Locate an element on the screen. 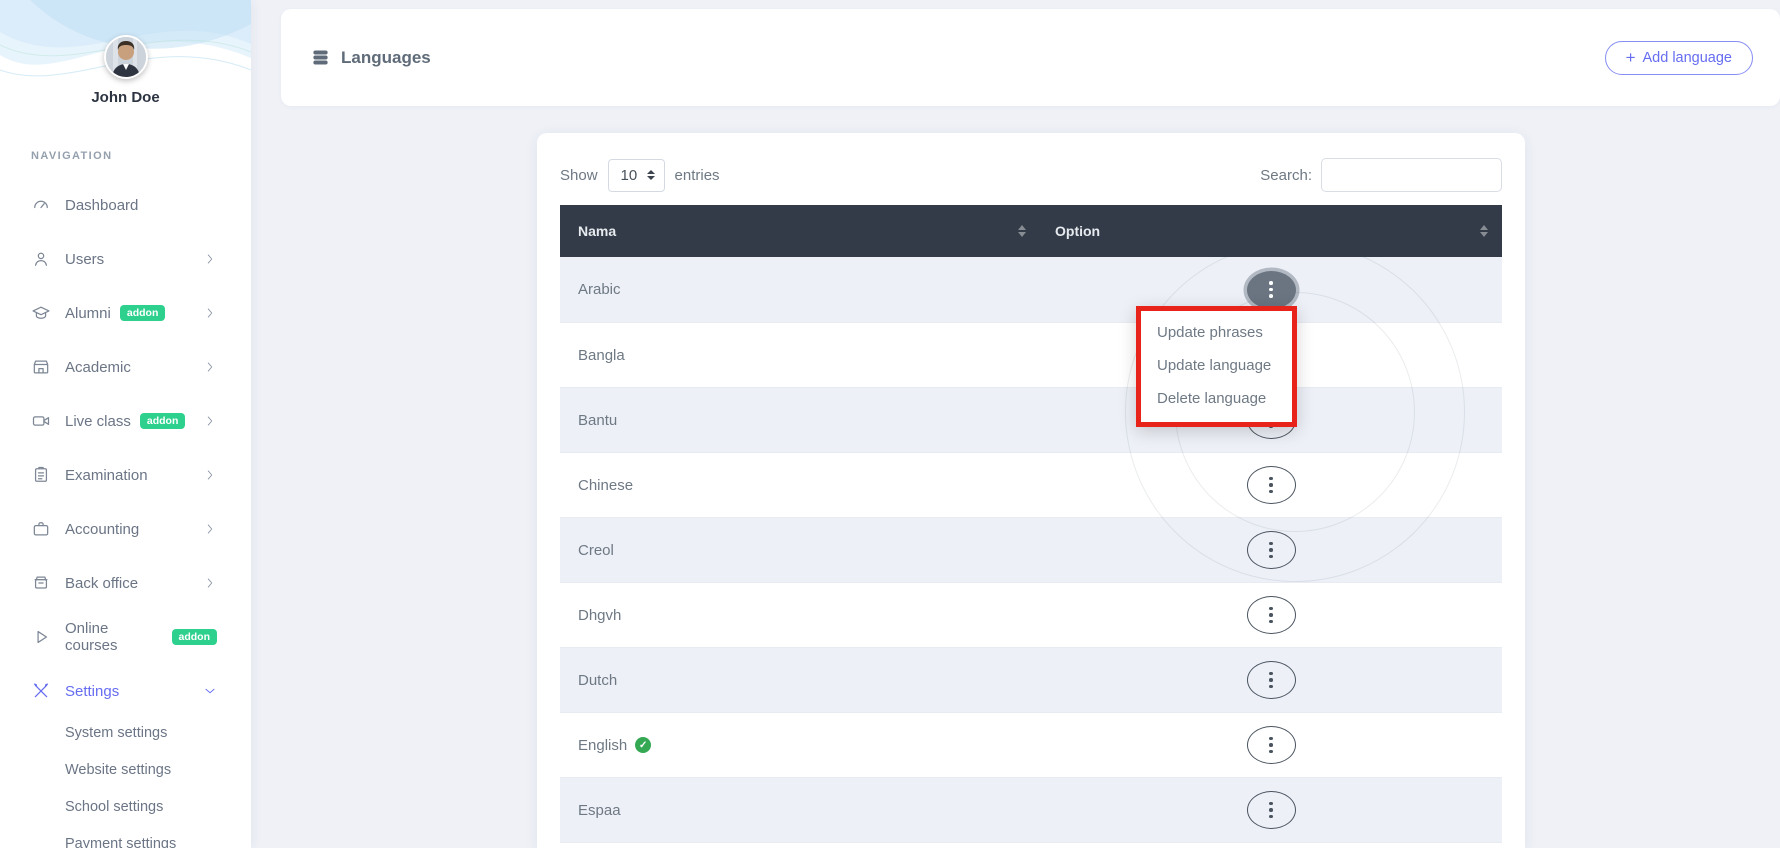 The width and height of the screenshot is (1780, 848). sidebar-item-back-office: Back office is located at coordinates (125, 583).